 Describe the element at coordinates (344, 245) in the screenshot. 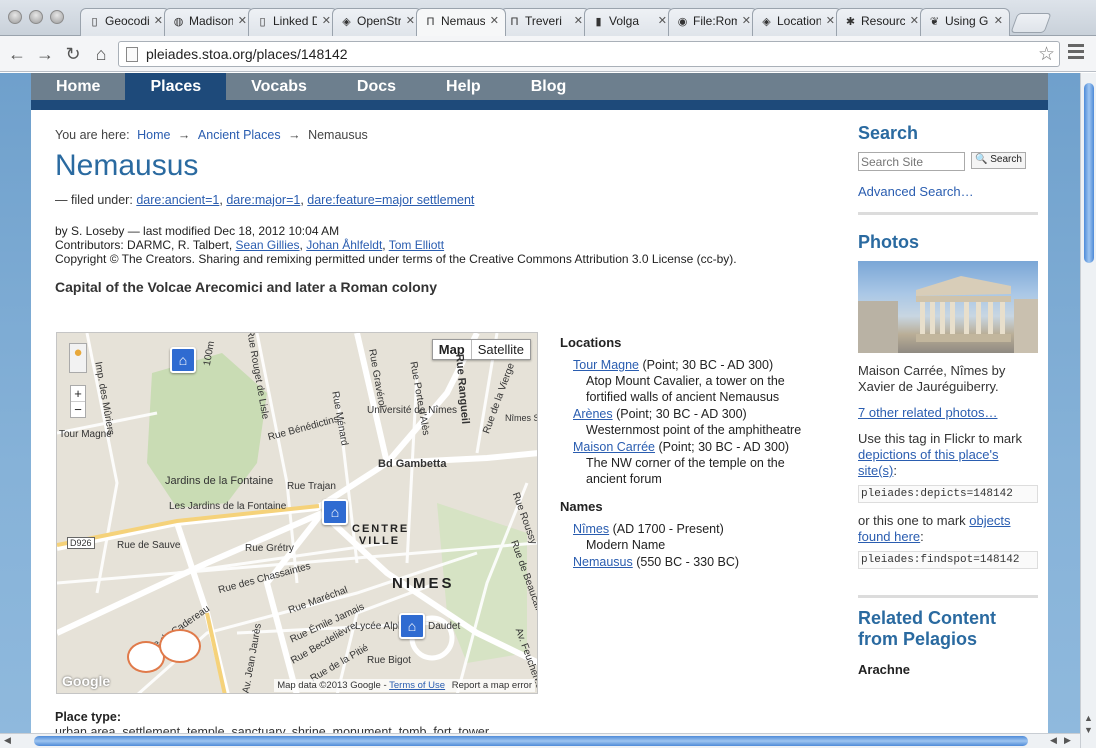

I see `contributor-link: Johan Åhlfeldt` at that location.